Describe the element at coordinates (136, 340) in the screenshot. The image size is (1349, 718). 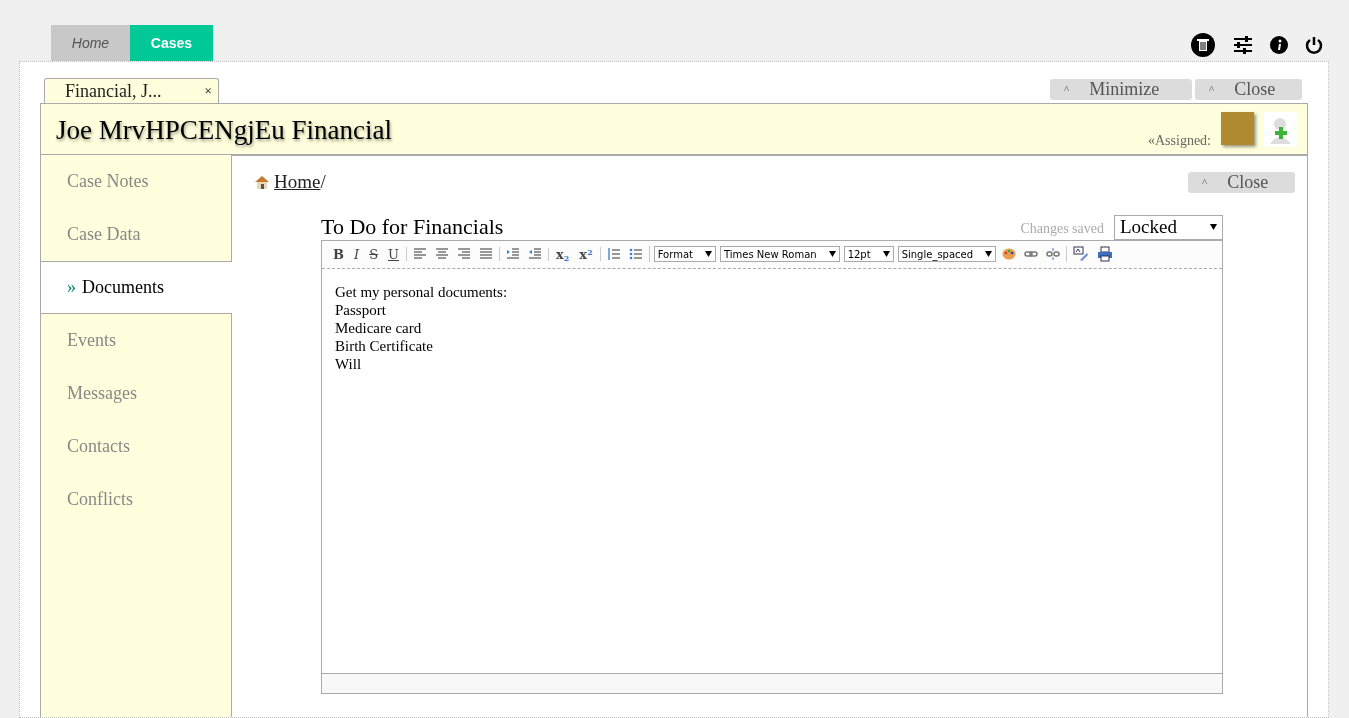
I see `sidebar-item: Events` at that location.